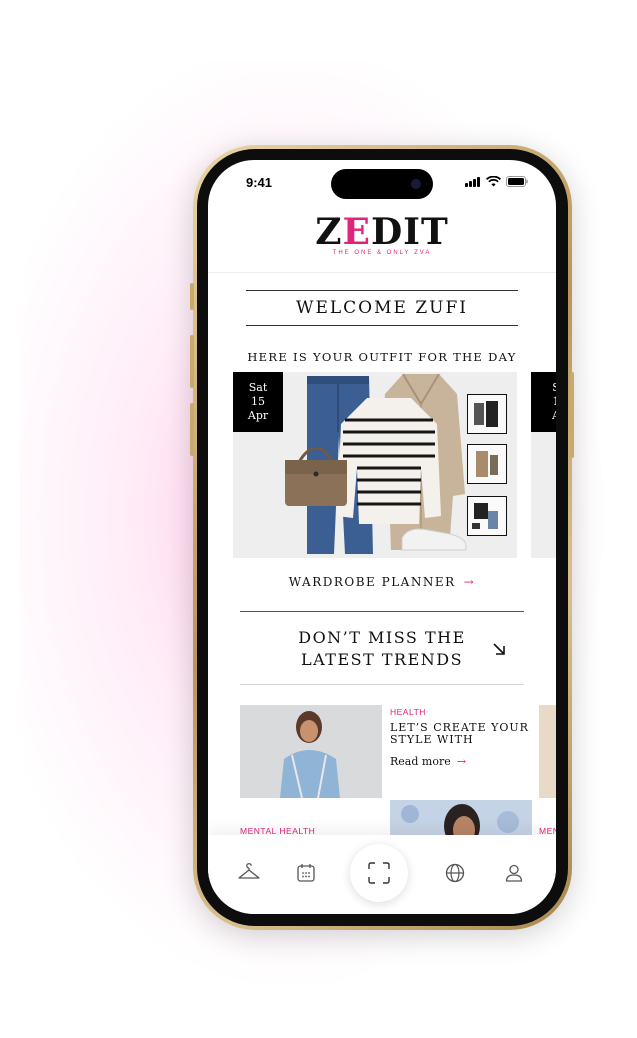 This screenshot has width=637, height=1038. Describe the element at coordinates (473, 182) in the screenshot. I see `signal-icon` at that location.